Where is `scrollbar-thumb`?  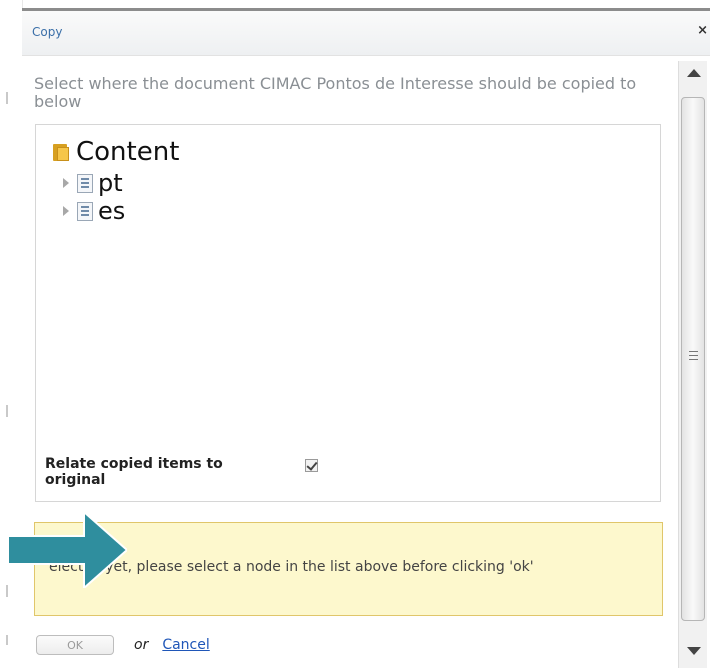
scrollbar-thumb is located at coordinates (693, 359).